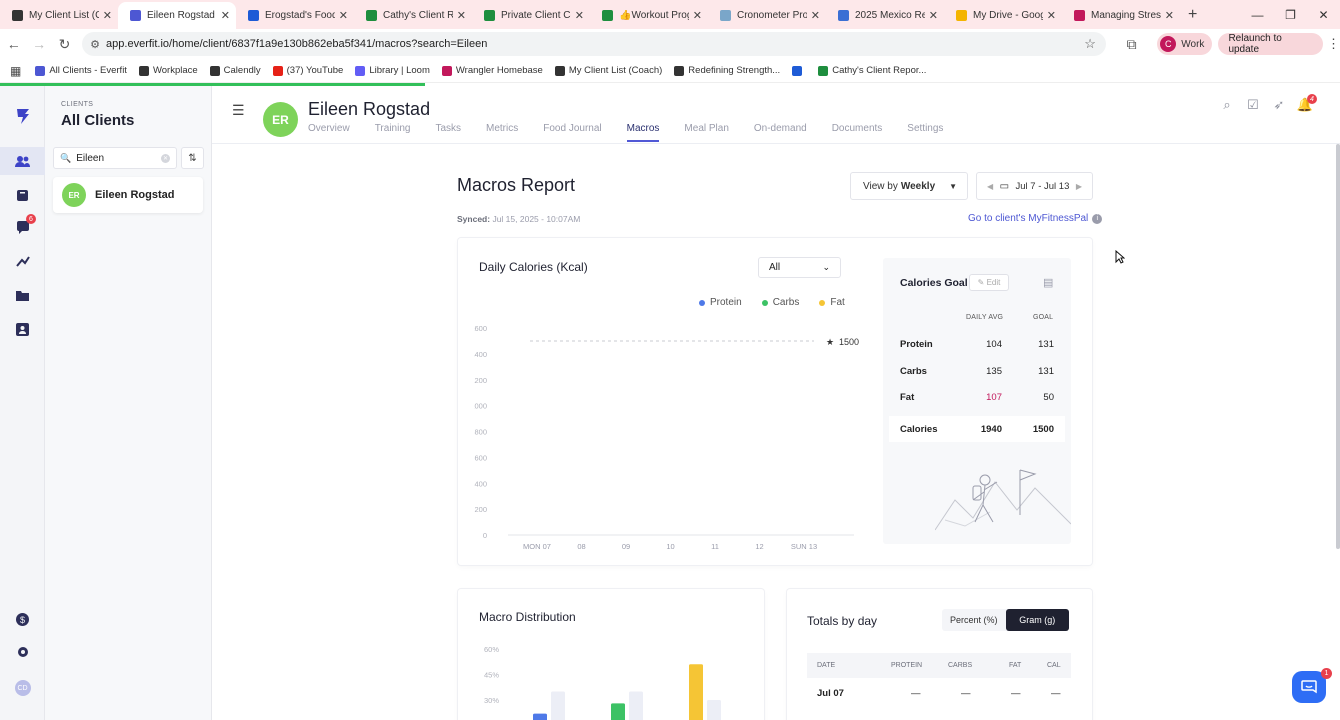 This screenshot has height=720, width=1340. What do you see at coordinates (22, 329) in the screenshot?
I see `team-icon` at bounding box center [22, 329].